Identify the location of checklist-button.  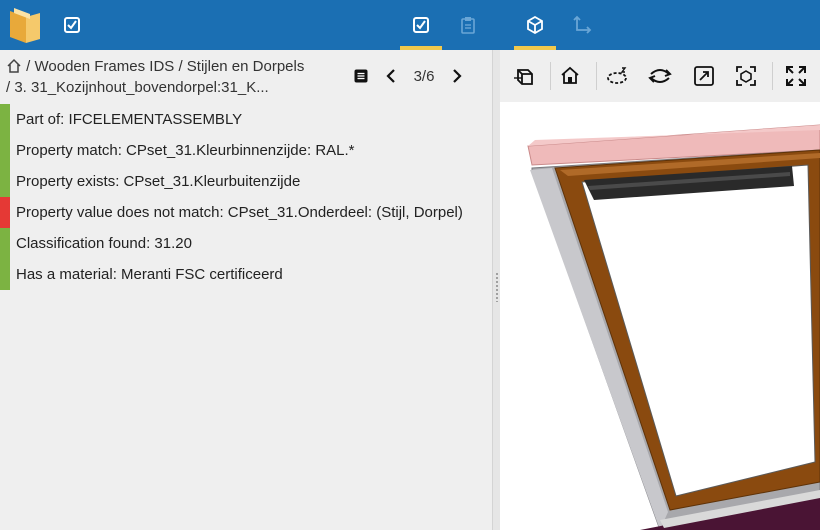
(72, 25).